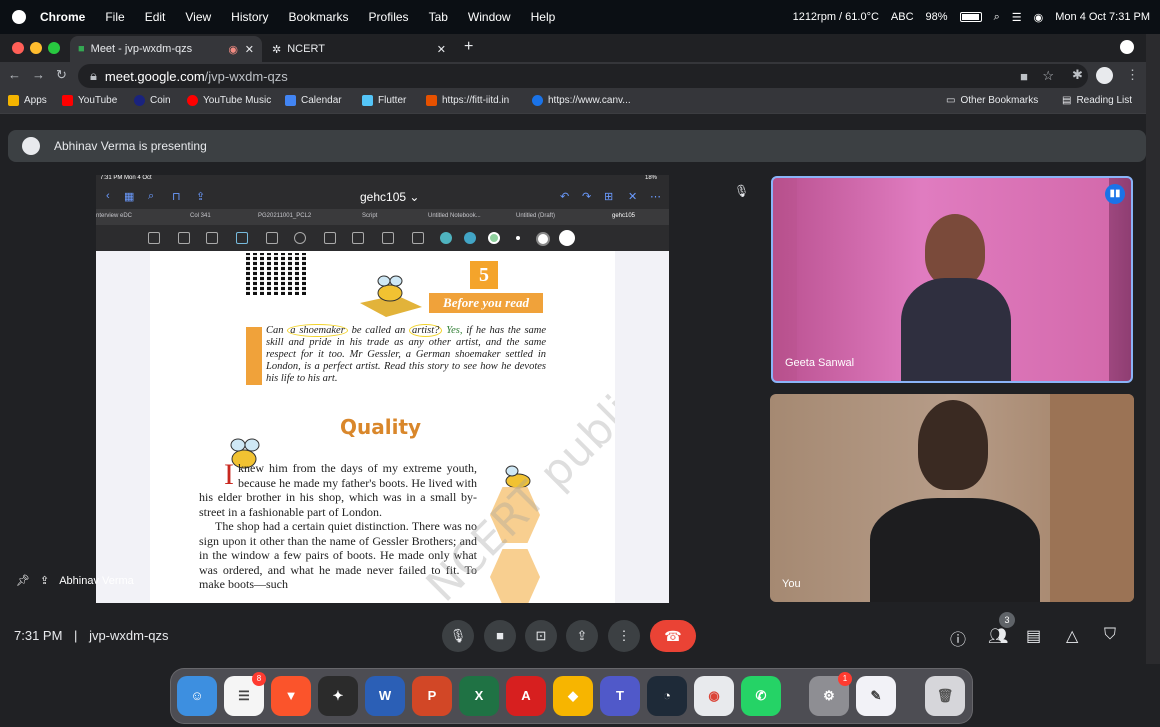  What do you see at coordinates (384, 100) in the screenshot?
I see `bookmark-flutter: Flutter` at bounding box center [384, 100].